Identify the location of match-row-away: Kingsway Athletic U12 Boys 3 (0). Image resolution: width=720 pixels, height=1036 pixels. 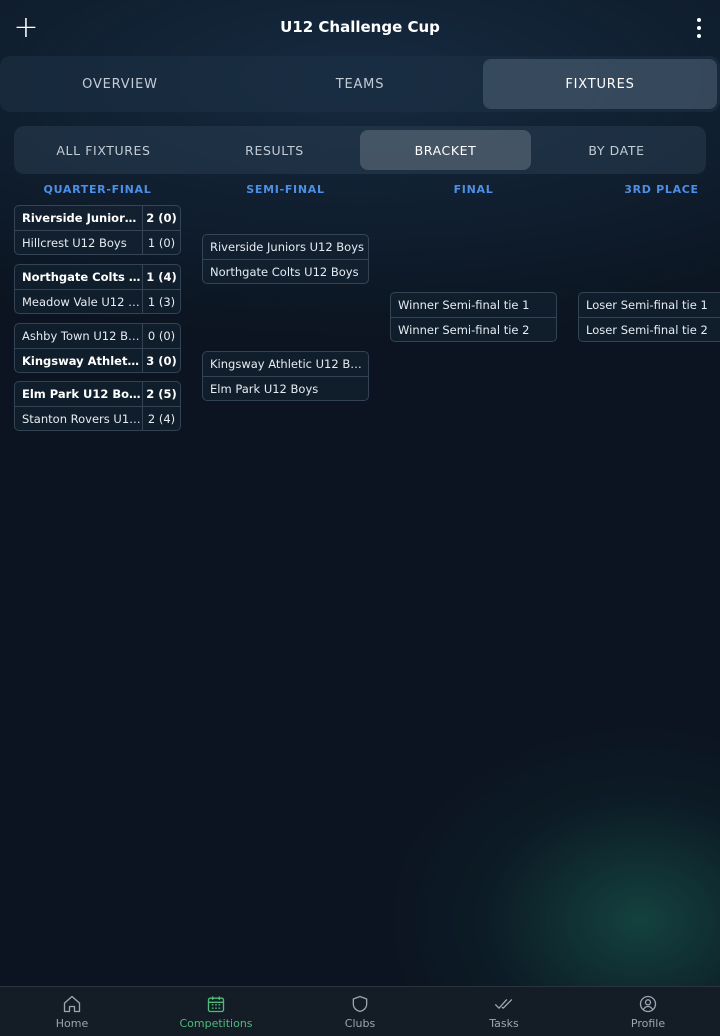
(97, 360).